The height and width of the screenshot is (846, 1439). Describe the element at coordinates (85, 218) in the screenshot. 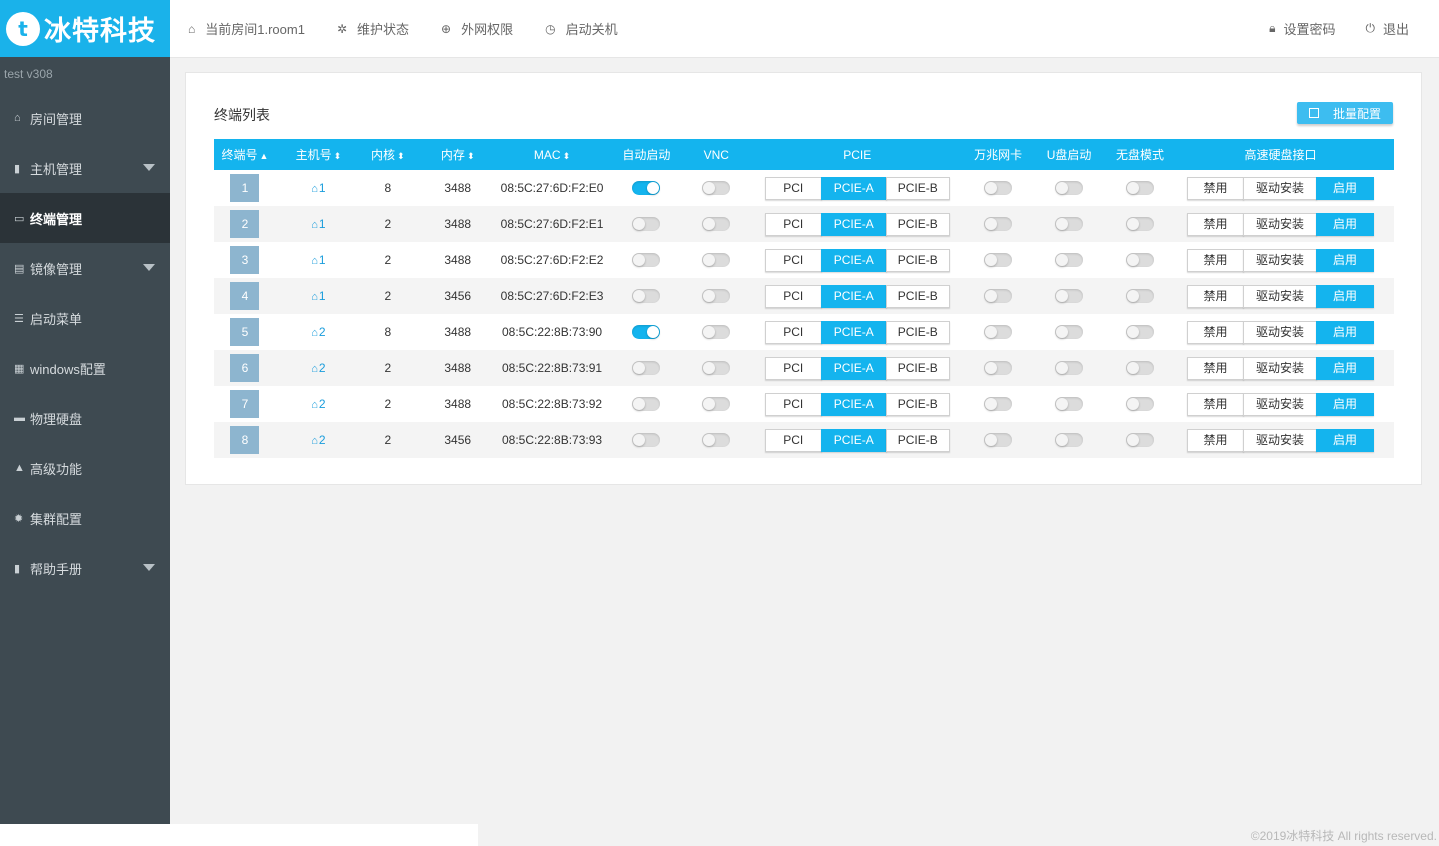

I see `sidebar-item: ▭ 终端管理` at that location.